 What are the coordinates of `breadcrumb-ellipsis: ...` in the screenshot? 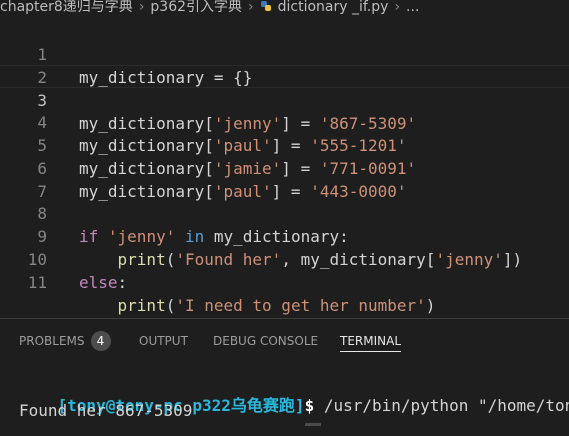 It's located at (412, 7).